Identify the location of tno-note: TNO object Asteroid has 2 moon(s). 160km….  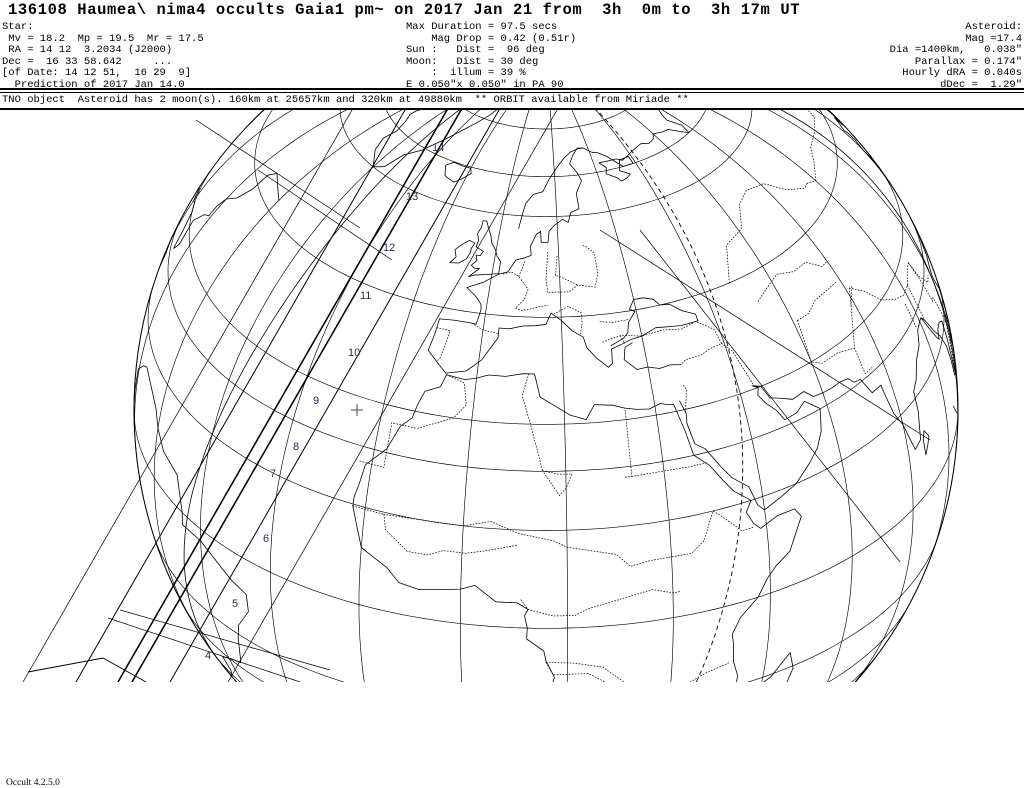
(345, 100).